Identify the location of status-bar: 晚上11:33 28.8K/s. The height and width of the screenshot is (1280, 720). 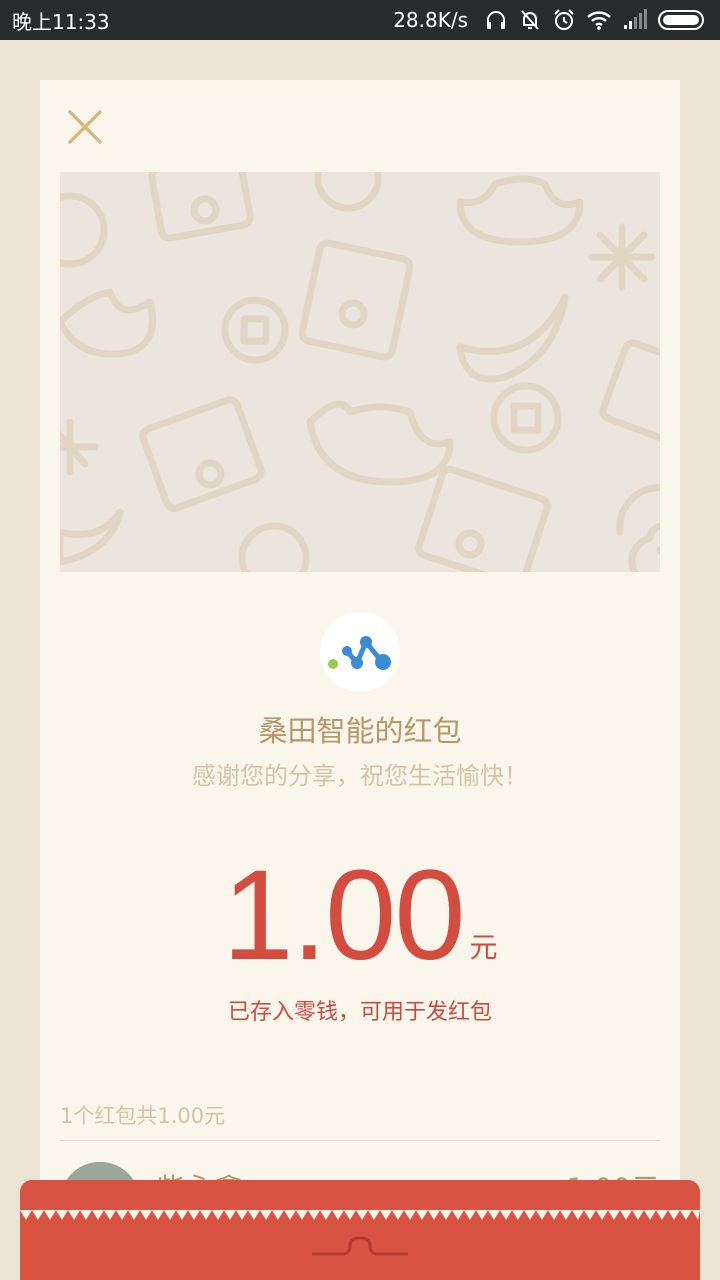
(360, 20).